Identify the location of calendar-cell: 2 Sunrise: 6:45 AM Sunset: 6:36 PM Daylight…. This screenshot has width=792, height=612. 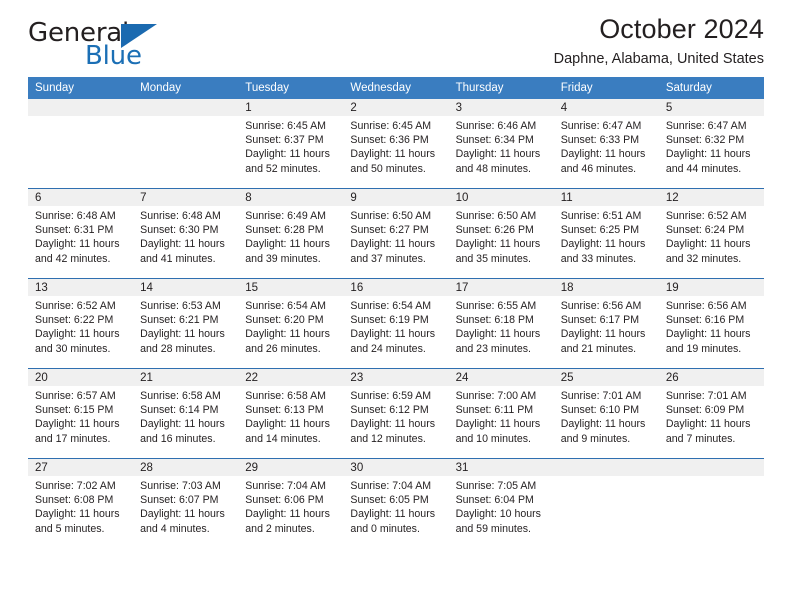
(396, 144).